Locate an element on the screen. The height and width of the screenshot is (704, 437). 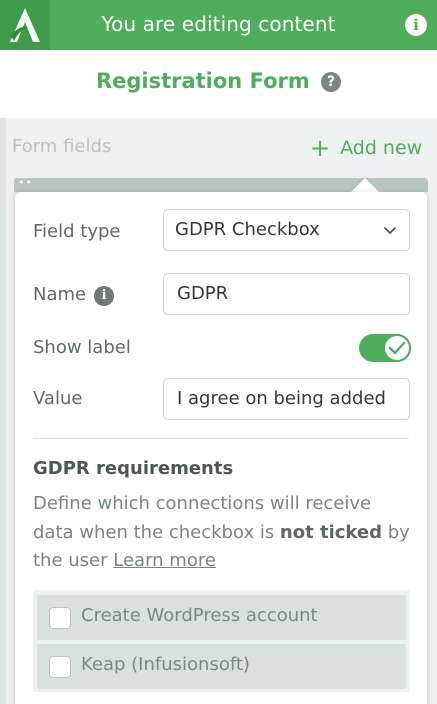
field-type-select: GDPR Checkbox is located at coordinates (286, 230).